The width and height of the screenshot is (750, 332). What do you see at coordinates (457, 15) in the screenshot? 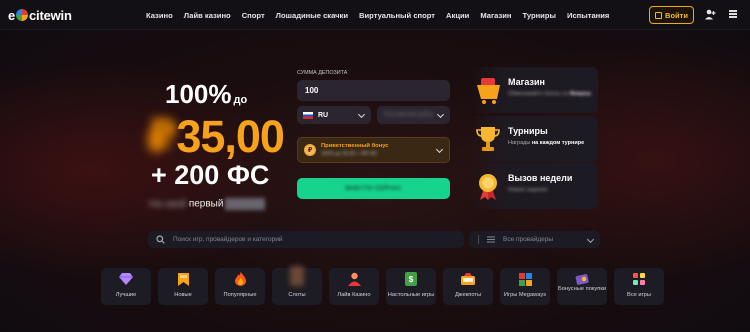
I see `nav-promotions: Акции` at bounding box center [457, 15].